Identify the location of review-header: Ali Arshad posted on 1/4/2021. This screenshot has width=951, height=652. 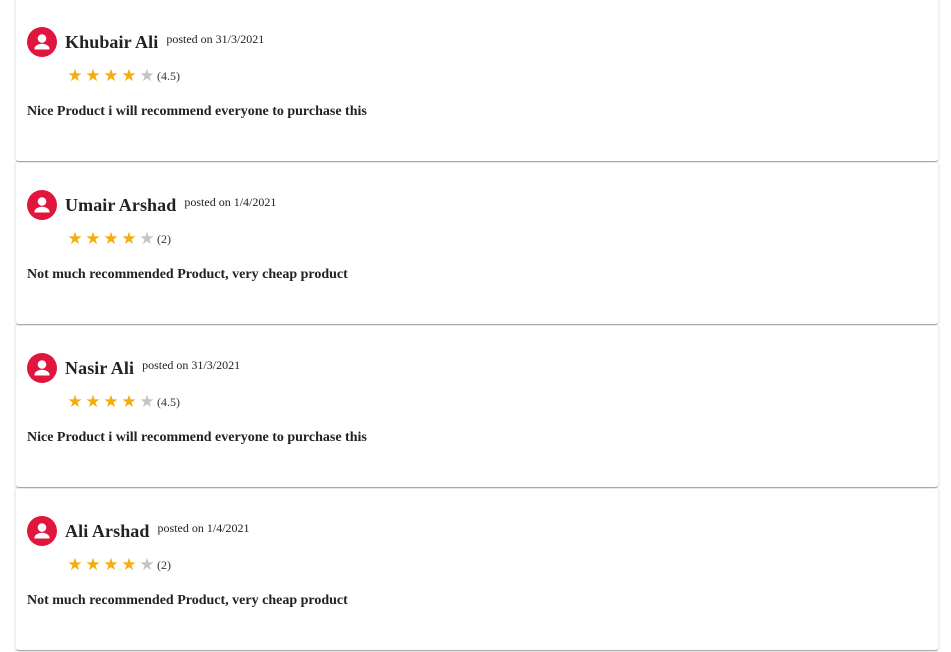
(138, 531).